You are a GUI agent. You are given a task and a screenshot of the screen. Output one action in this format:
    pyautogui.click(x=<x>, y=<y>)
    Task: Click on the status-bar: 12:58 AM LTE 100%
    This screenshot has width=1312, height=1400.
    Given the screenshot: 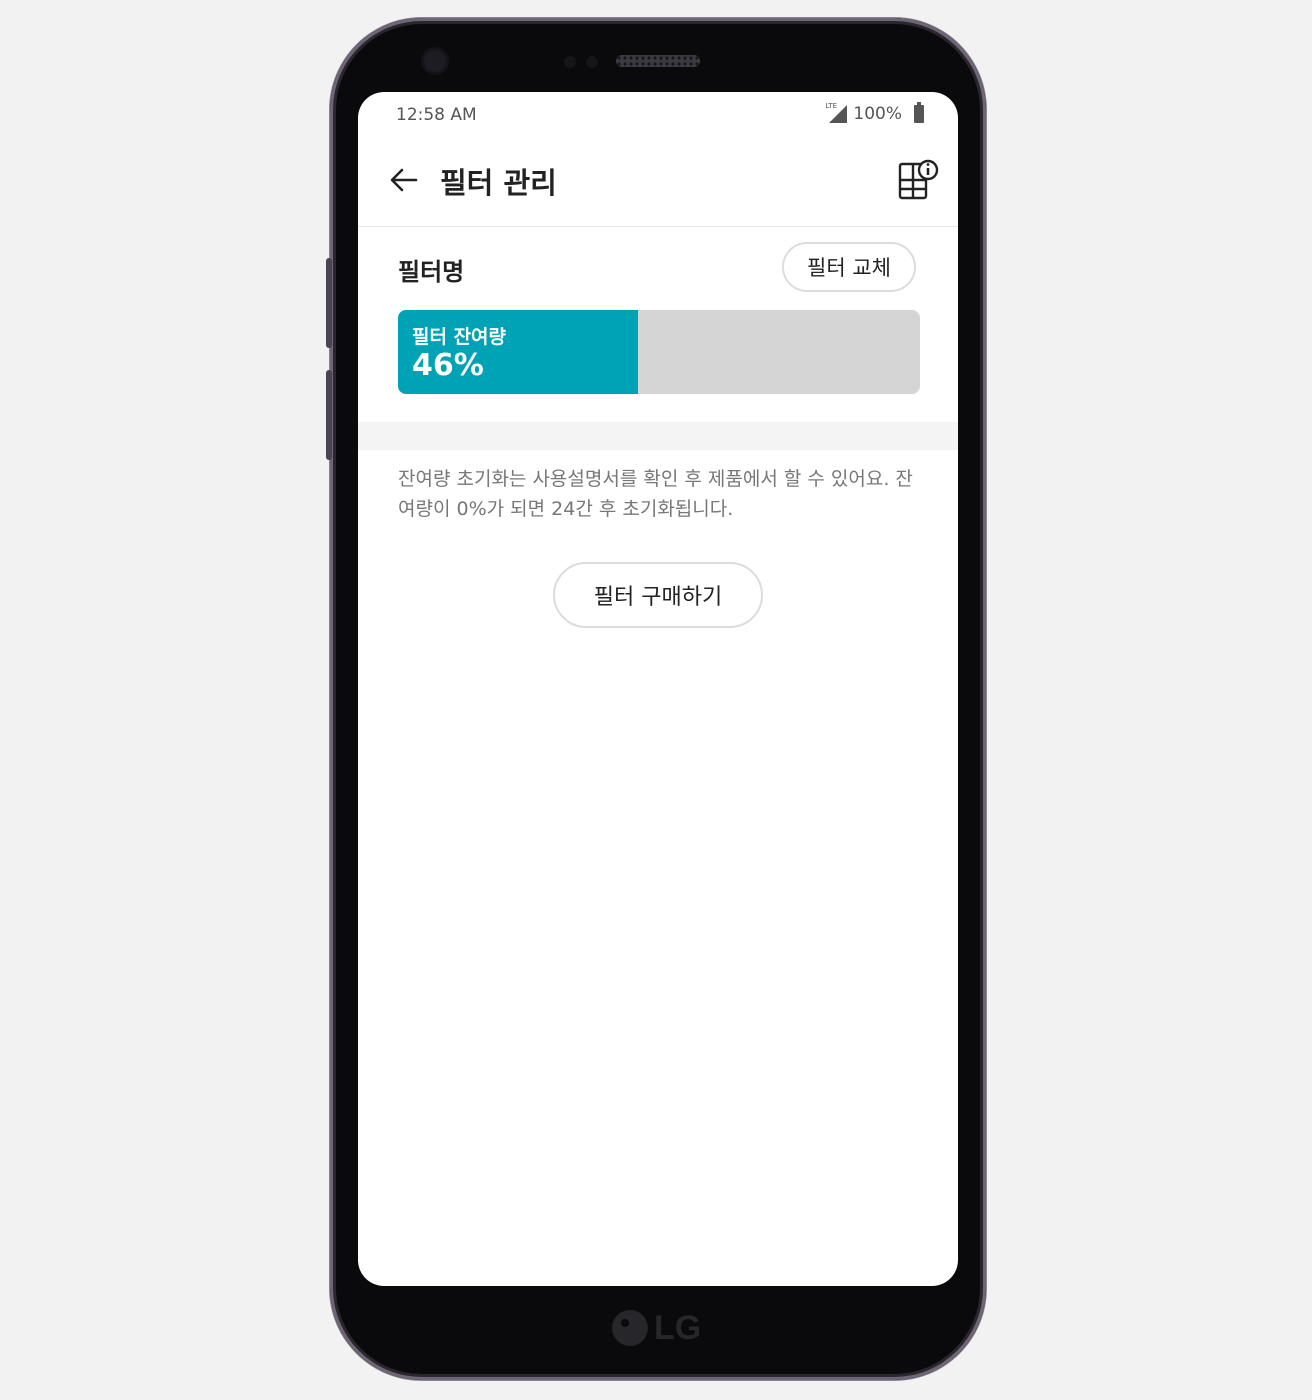 What is the action you would take?
    pyautogui.click(x=658, y=116)
    